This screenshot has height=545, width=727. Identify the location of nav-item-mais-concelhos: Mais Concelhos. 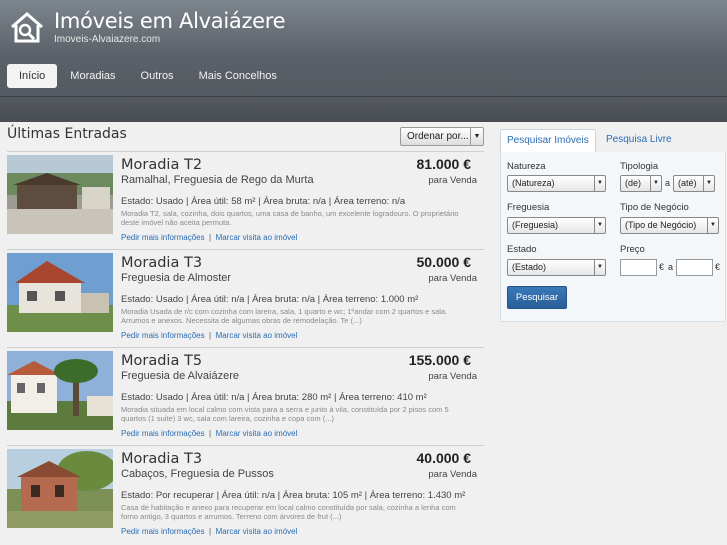
(238, 76).